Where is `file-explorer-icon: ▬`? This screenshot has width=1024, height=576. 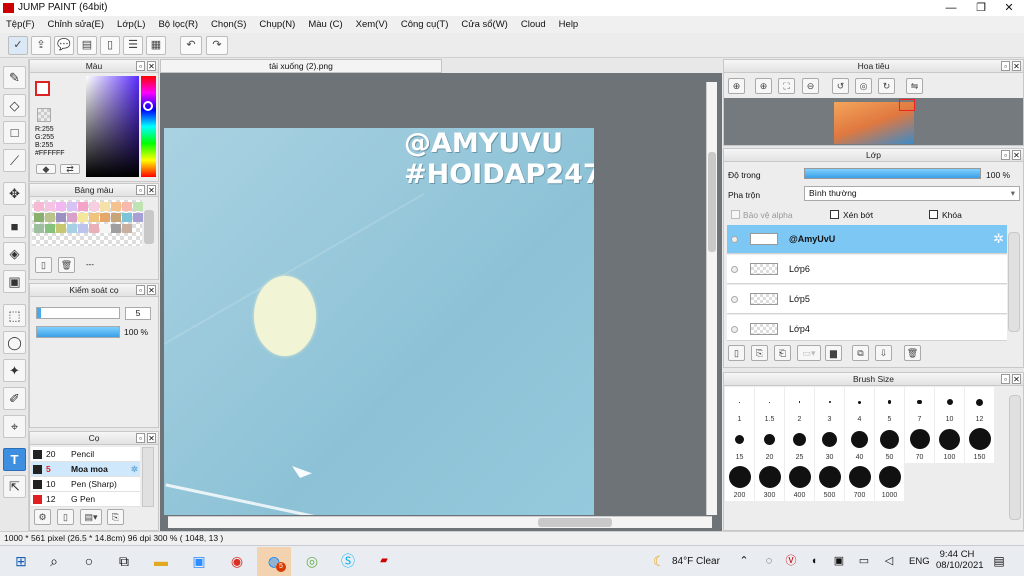
file-explorer-icon: ▬ is located at coordinates (161, 561).